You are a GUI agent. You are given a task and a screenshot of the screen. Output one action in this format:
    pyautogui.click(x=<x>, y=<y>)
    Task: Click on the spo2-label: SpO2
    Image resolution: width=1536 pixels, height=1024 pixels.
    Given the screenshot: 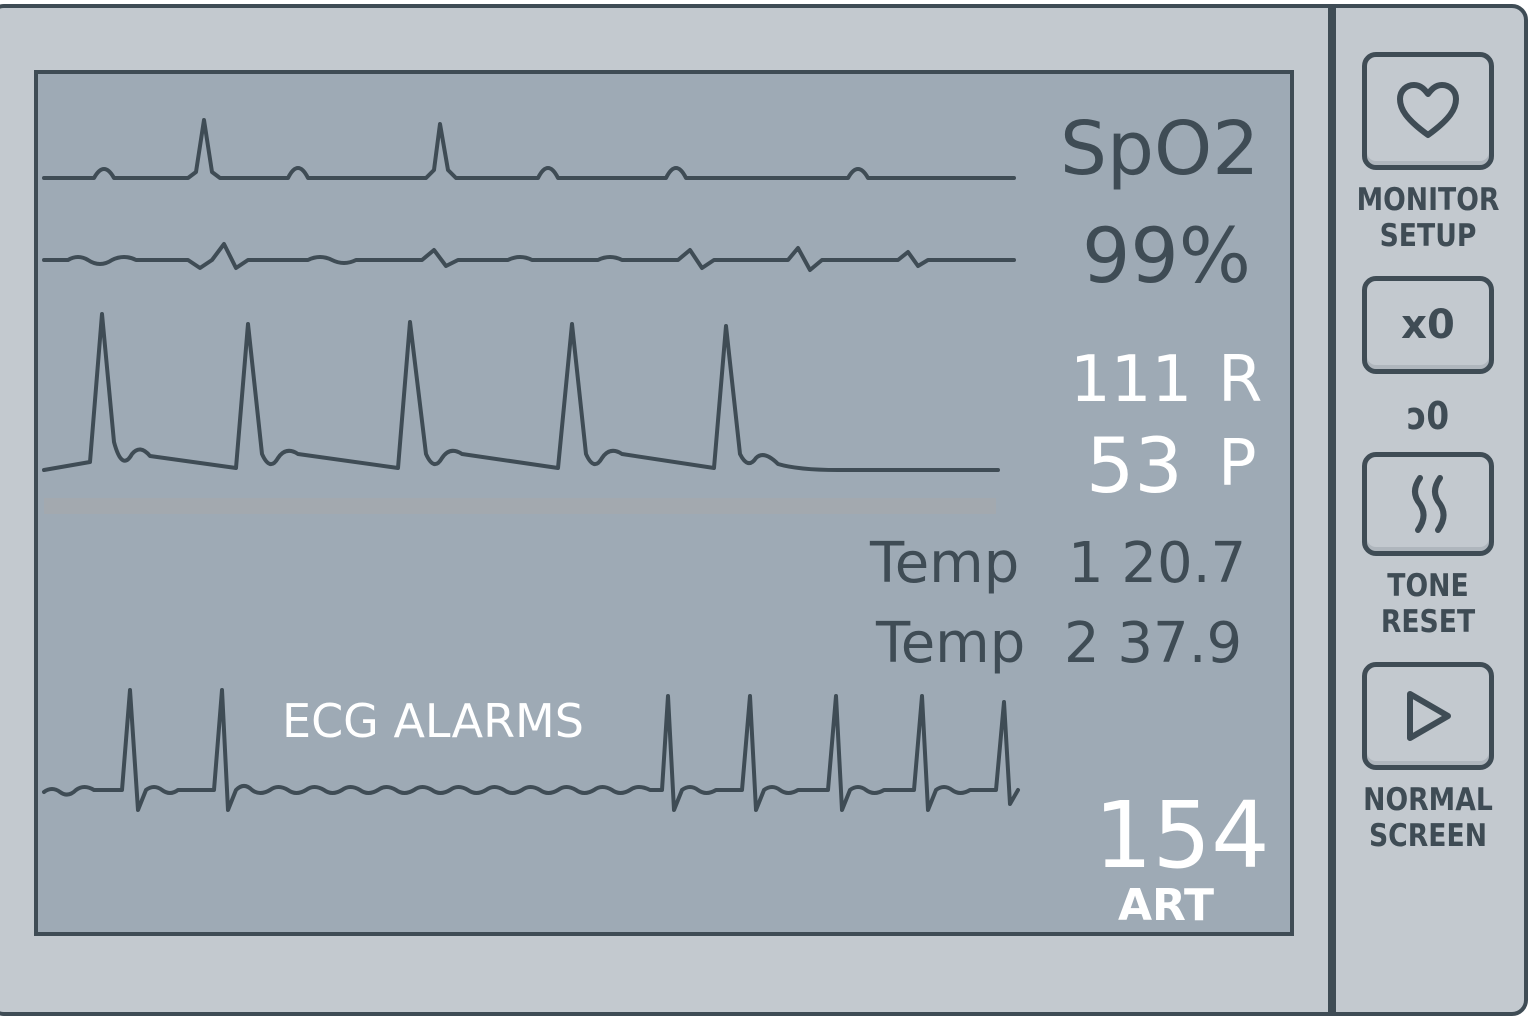 What is the action you would take?
    pyautogui.click(x=1160, y=149)
    